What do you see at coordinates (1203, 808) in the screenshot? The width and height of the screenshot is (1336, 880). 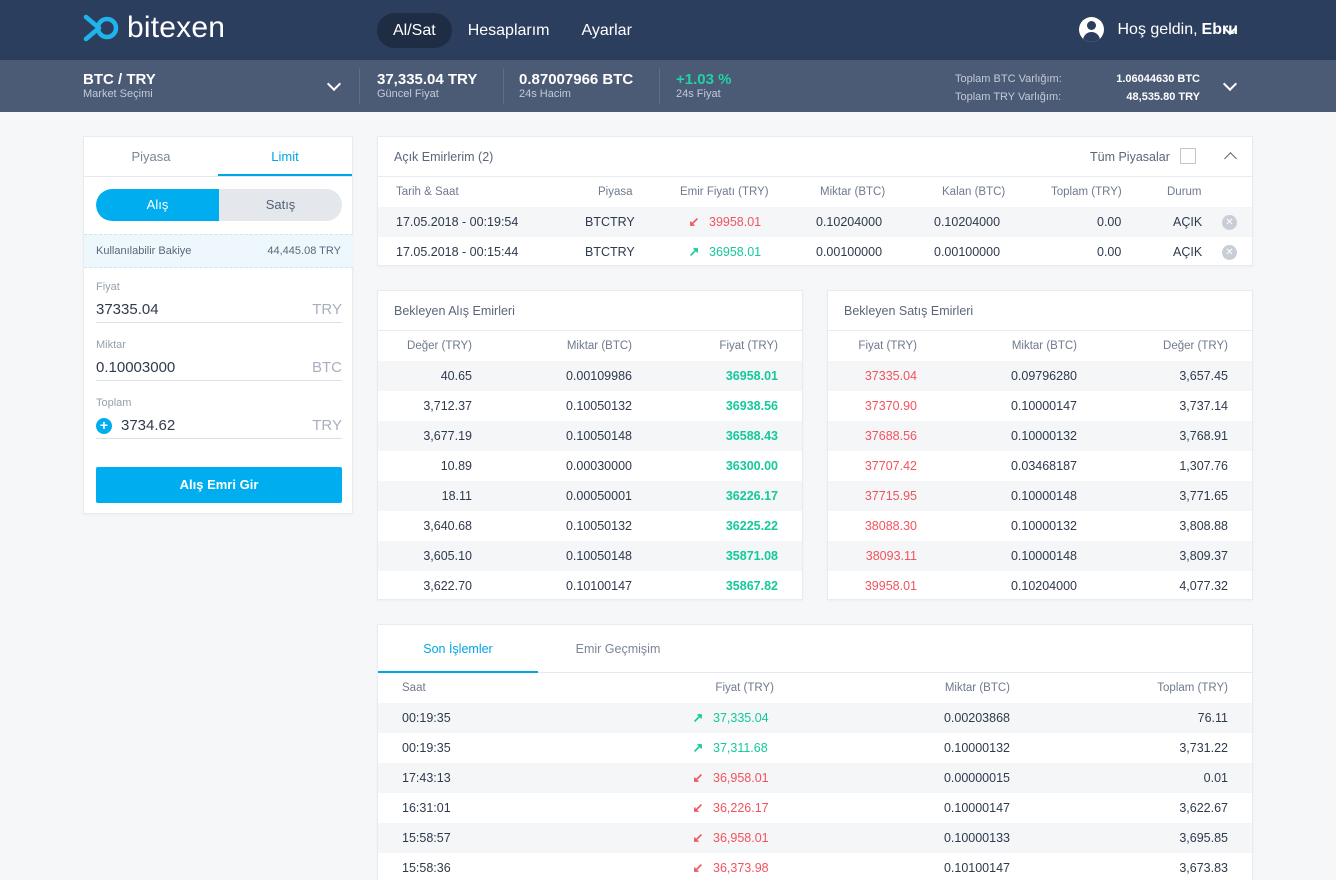 I see `trade-total: 3,622.67` at bounding box center [1203, 808].